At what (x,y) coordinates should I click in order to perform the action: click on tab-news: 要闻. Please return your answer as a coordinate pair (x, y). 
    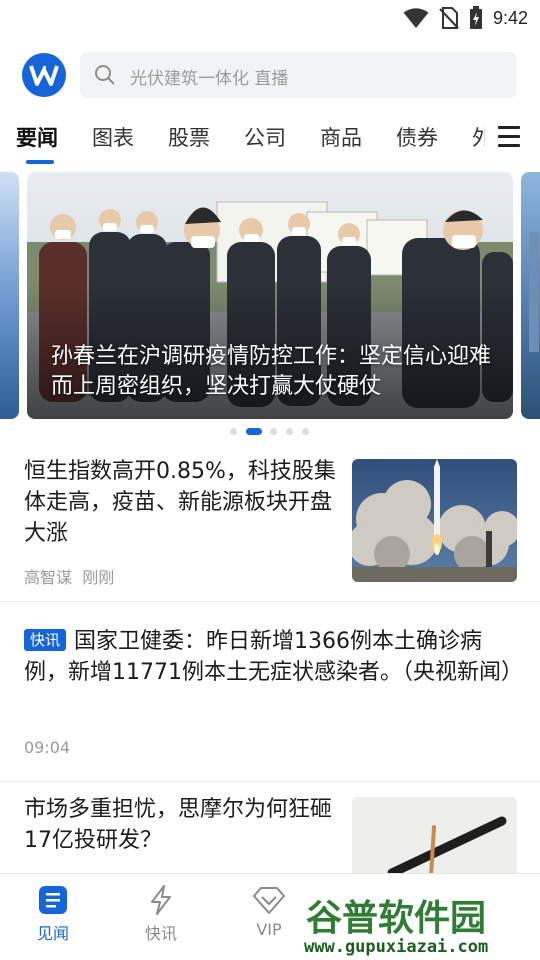
    Looking at the image, I should click on (37, 137).